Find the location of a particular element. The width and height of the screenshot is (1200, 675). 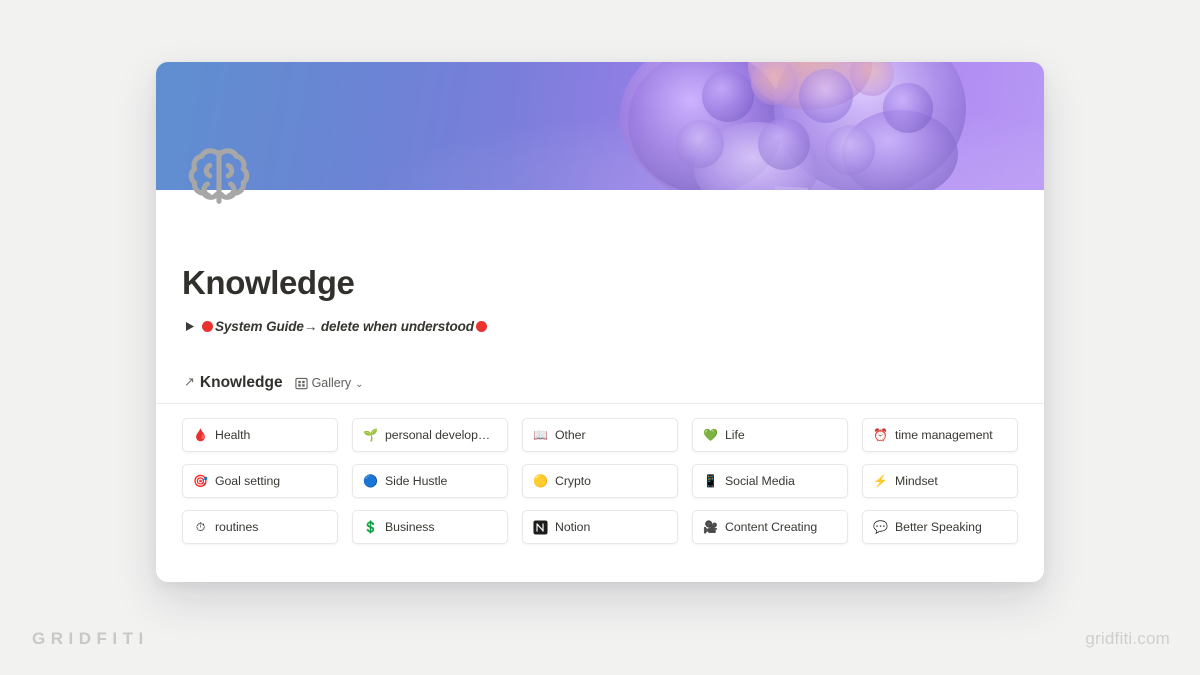

gallery-card-label: Business is located at coordinates (410, 527).